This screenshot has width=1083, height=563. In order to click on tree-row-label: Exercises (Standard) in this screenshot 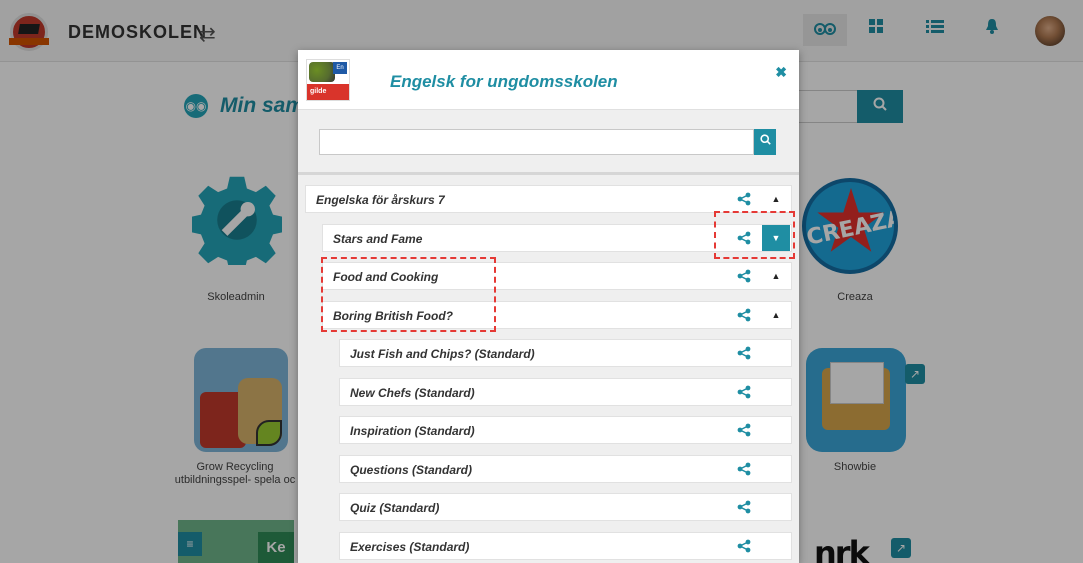, I will do `click(410, 547)`.